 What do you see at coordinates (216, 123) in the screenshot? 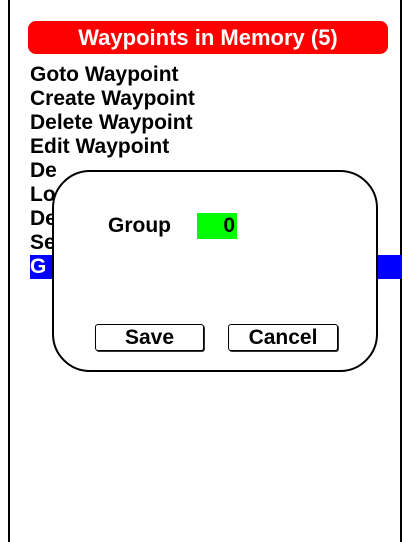
I see `menu-item-delete-waypoint: Delete Waypoint` at bounding box center [216, 123].